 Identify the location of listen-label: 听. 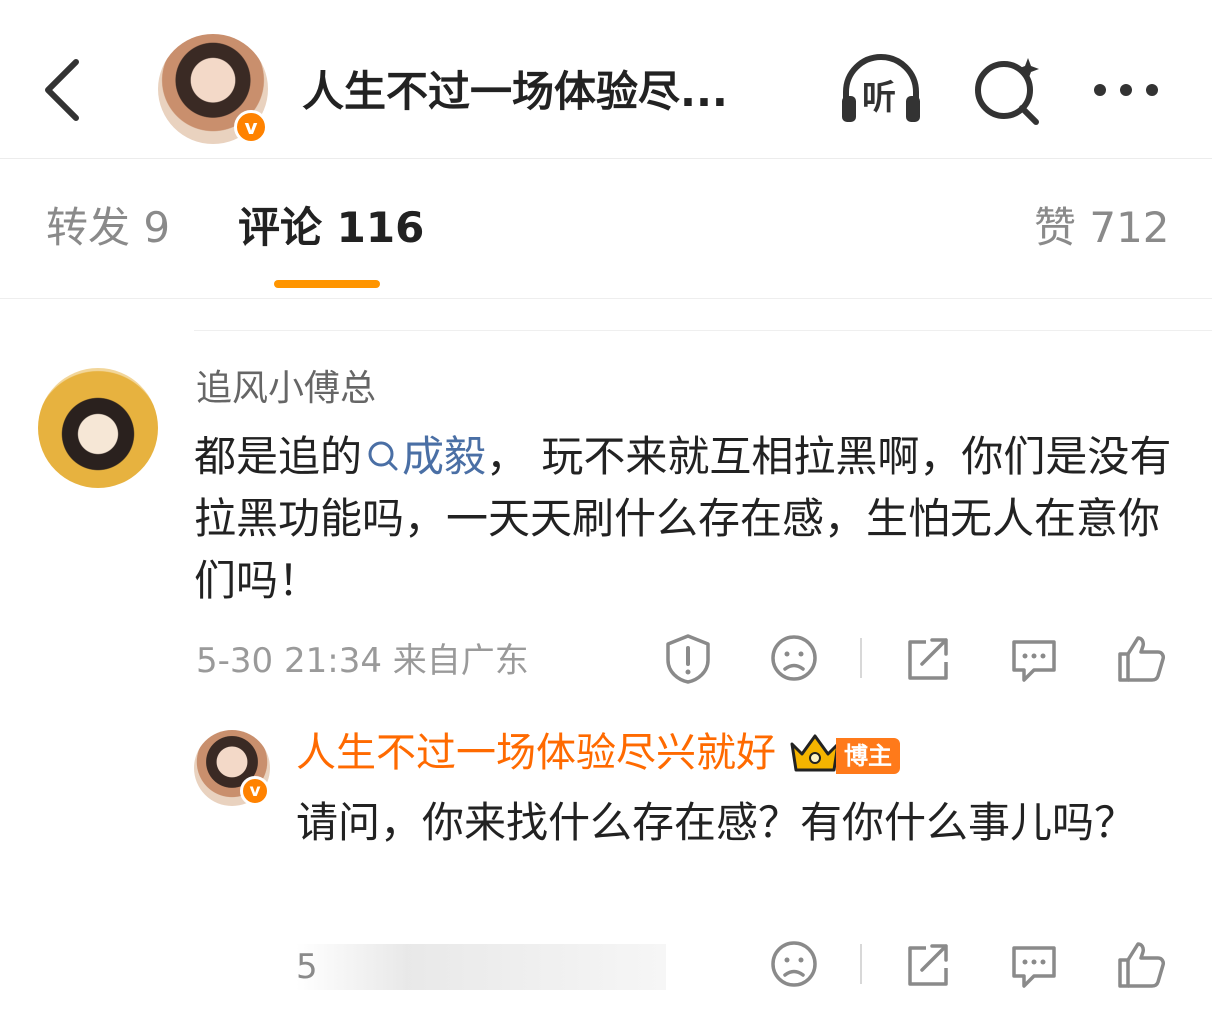
(879, 98).